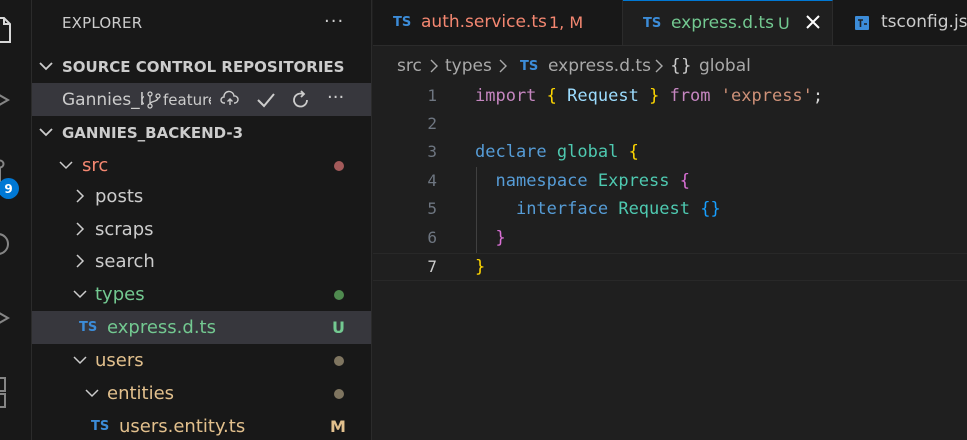  What do you see at coordinates (784, 23) in the screenshot?
I see `tab-git-status: U` at bounding box center [784, 23].